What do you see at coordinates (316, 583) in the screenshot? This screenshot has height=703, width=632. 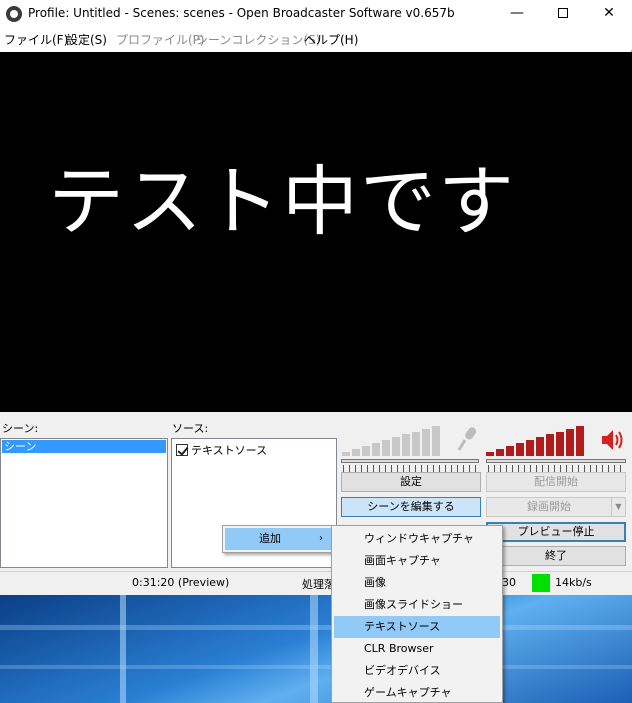 I see `status-bar: 0:31:20 (Preview) 処理落 30 14kb/s` at bounding box center [316, 583].